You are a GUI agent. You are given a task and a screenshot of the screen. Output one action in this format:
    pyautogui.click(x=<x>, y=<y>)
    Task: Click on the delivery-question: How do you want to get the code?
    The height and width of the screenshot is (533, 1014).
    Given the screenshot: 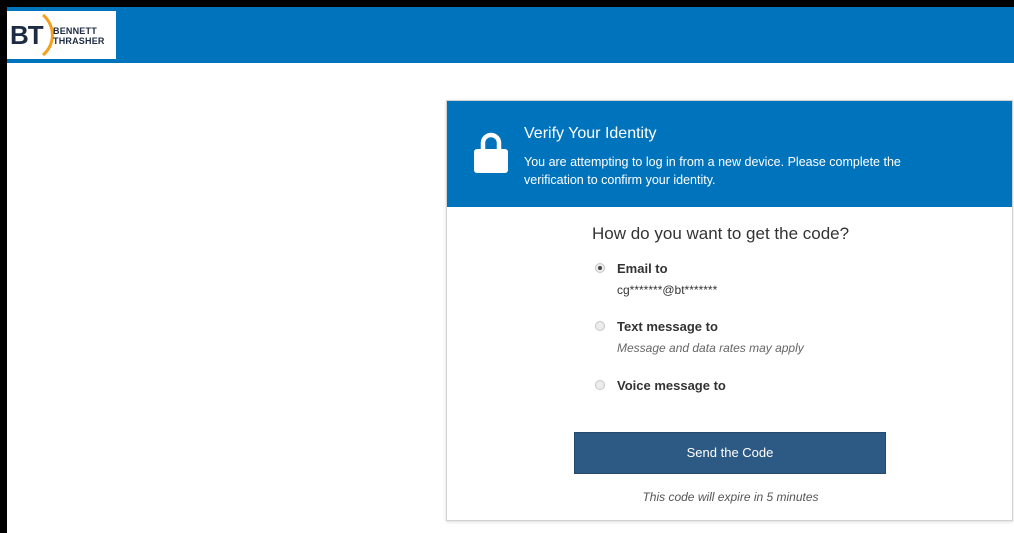 What is the action you would take?
    pyautogui.click(x=721, y=233)
    